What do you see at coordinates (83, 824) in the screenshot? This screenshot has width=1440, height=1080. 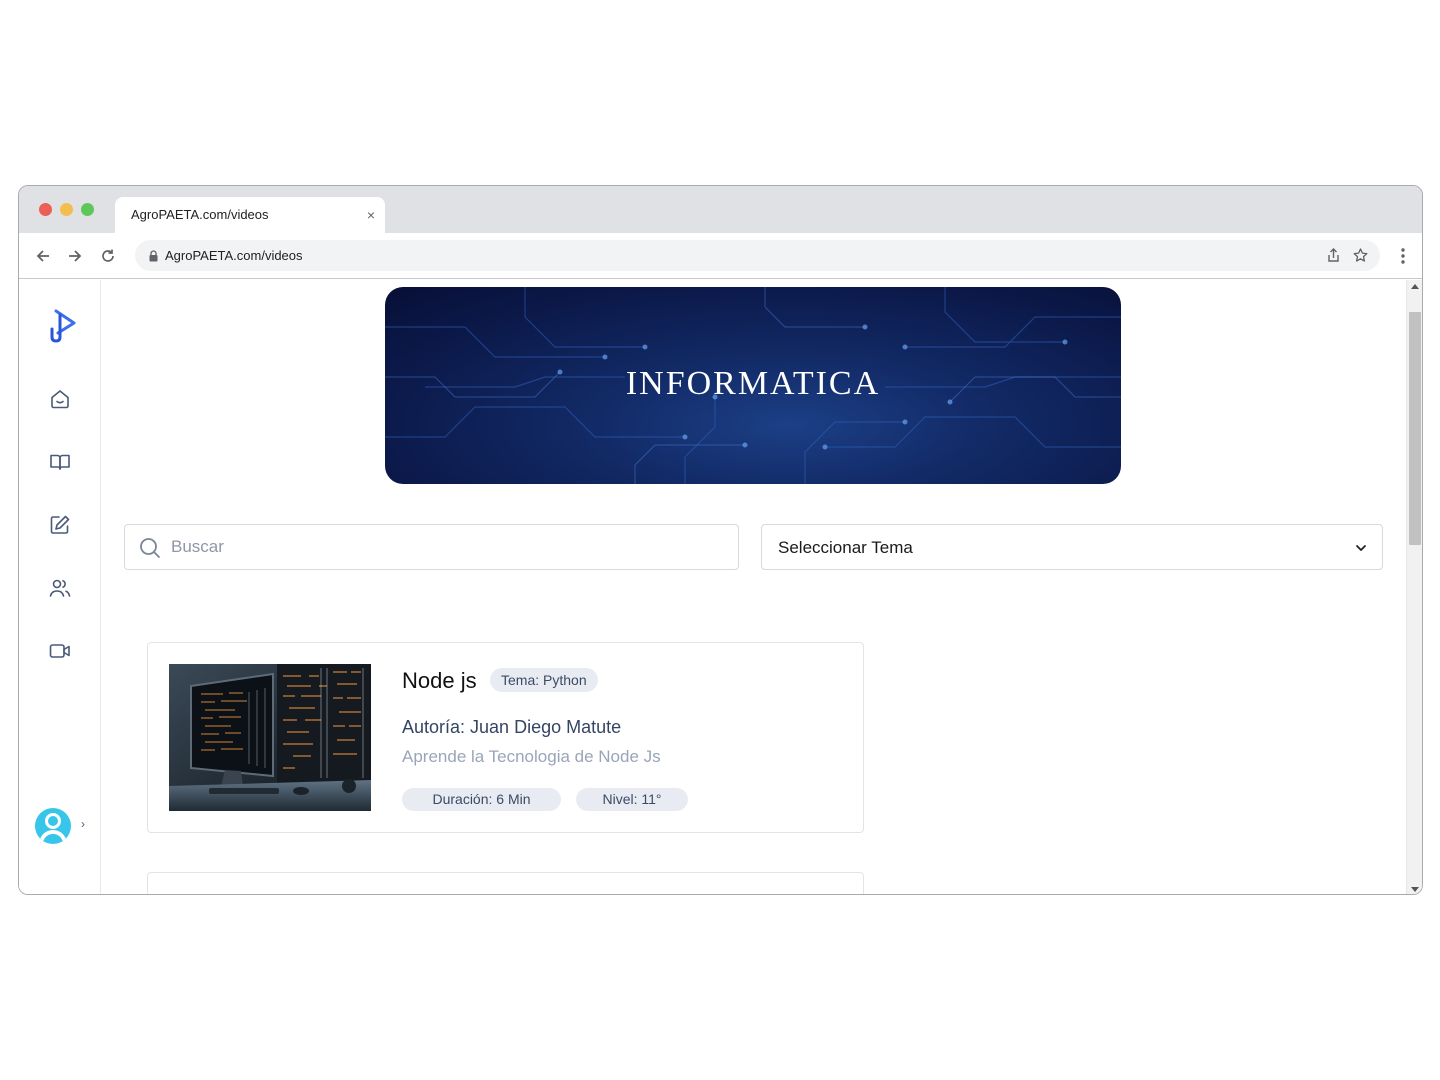 I see `chevron-right-icon: ›` at bounding box center [83, 824].